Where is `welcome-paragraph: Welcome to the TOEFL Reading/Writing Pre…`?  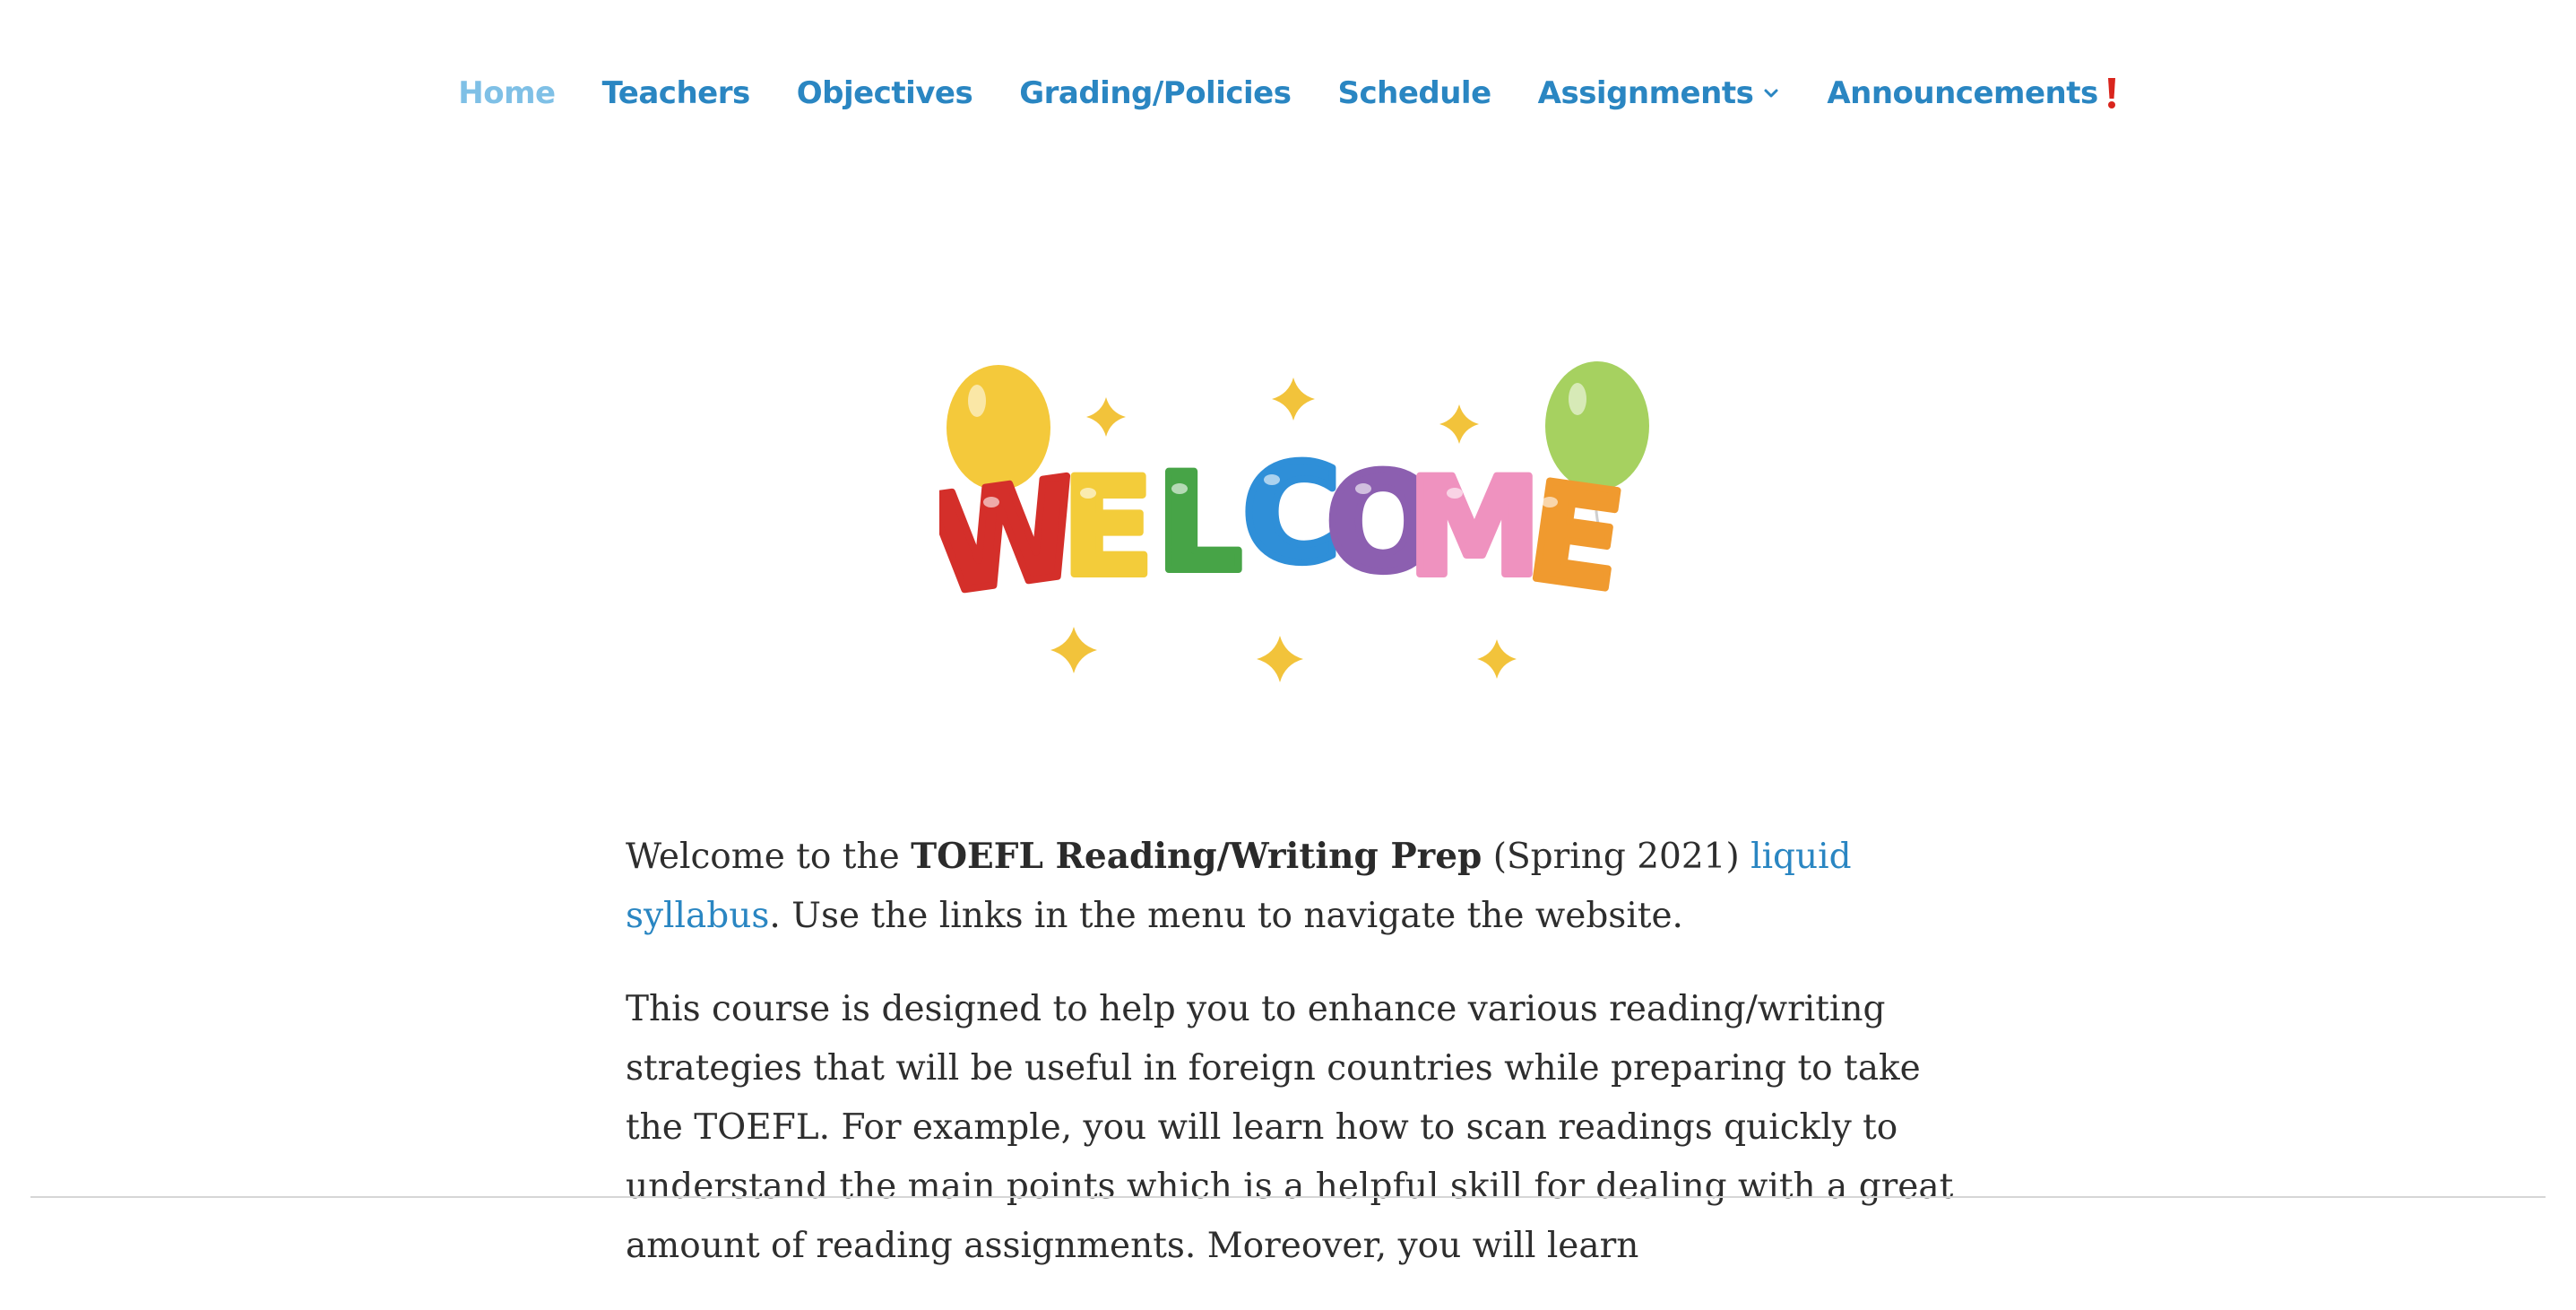
welcome-paragraph: Welcome to the TOEFL Reading/Writing Pre… is located at coordinates (1293, 886).